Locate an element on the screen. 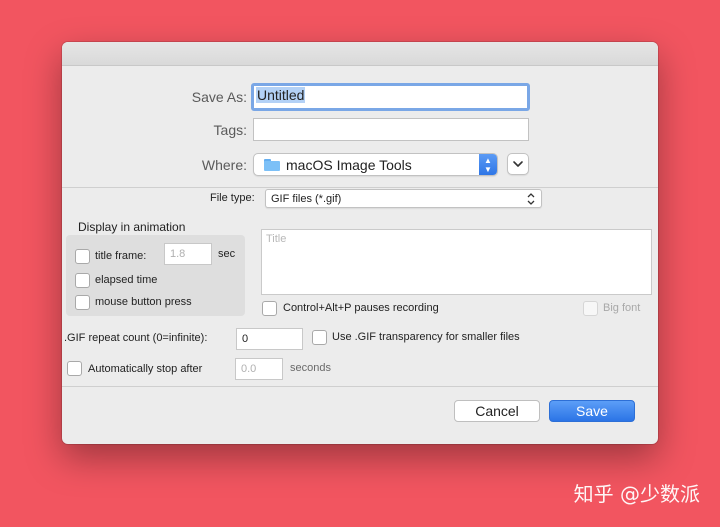  cancel-button: Cancel is located at coordinates (497, 411).